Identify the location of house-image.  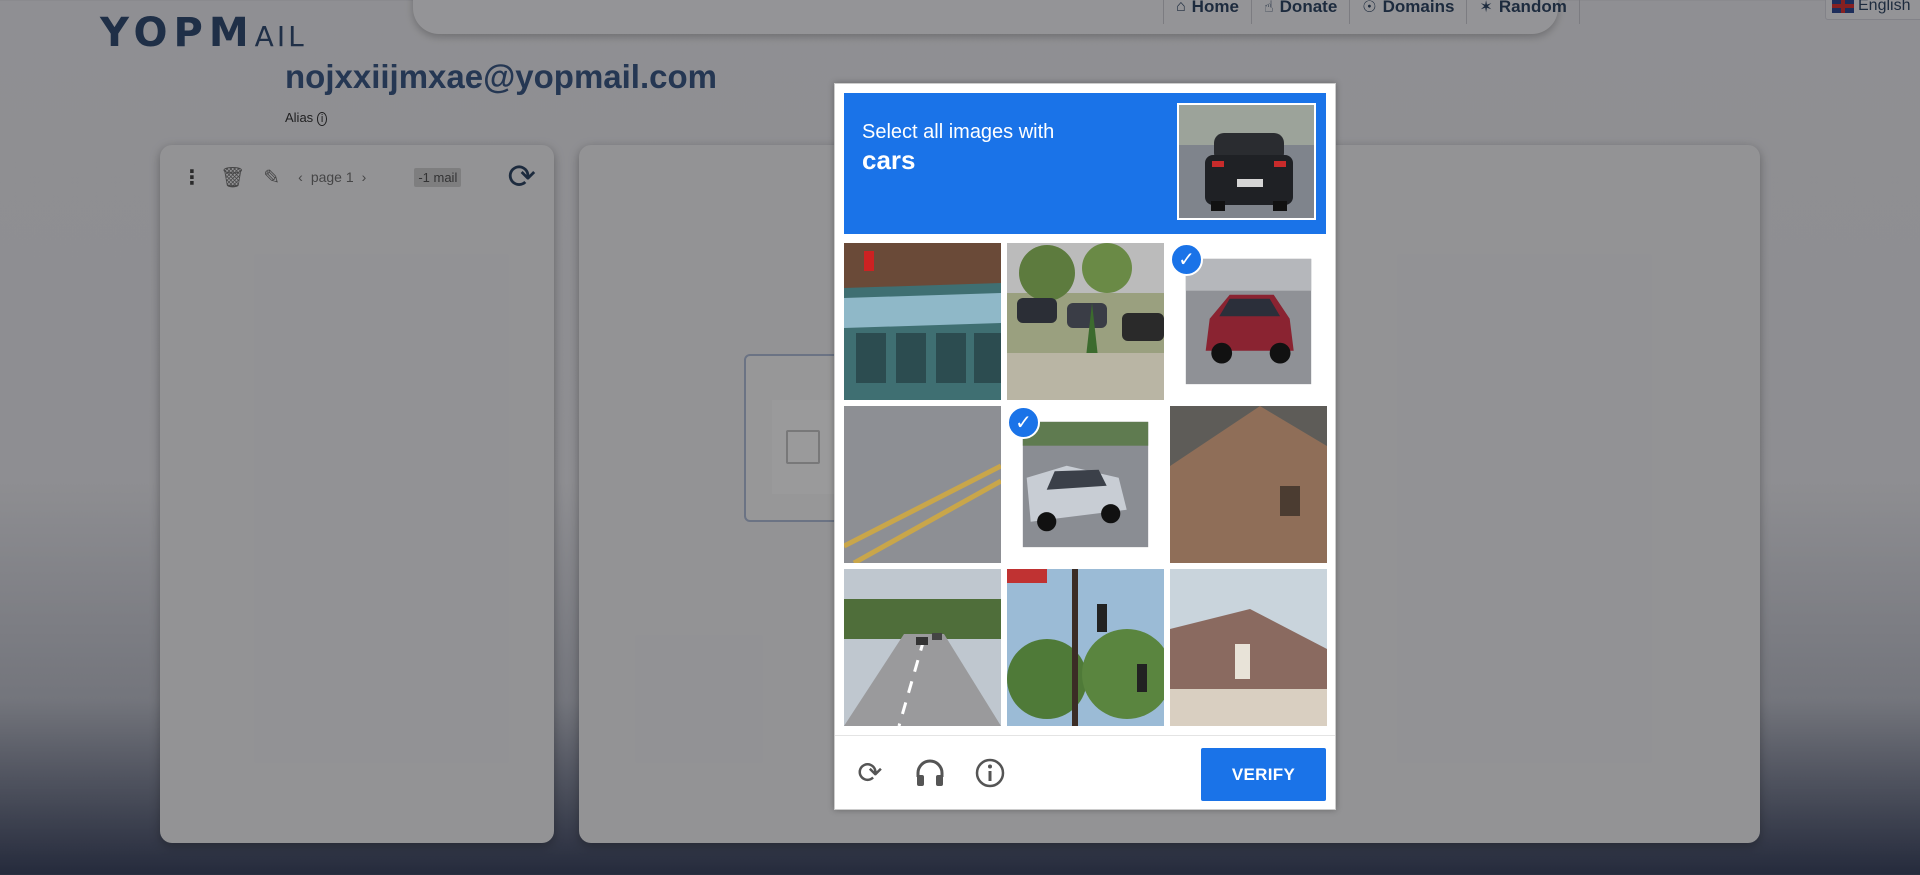
(1248, 647).